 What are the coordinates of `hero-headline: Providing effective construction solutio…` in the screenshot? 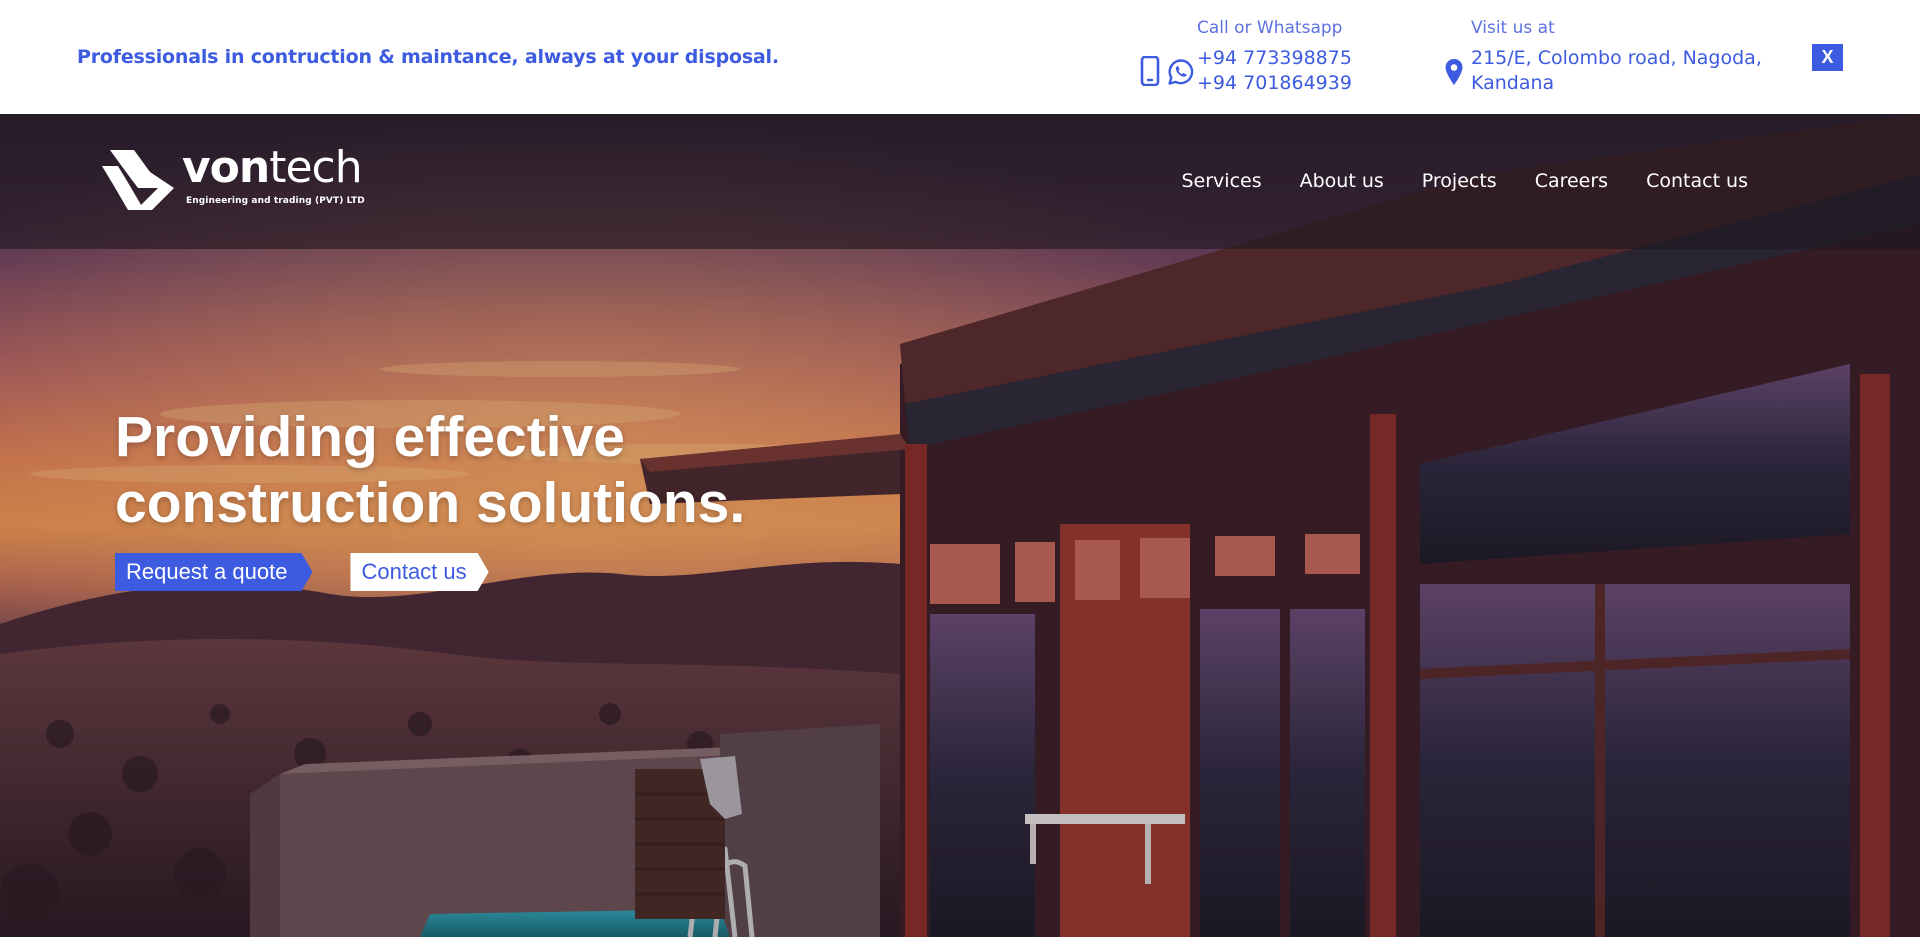 It's located at (430, 470).